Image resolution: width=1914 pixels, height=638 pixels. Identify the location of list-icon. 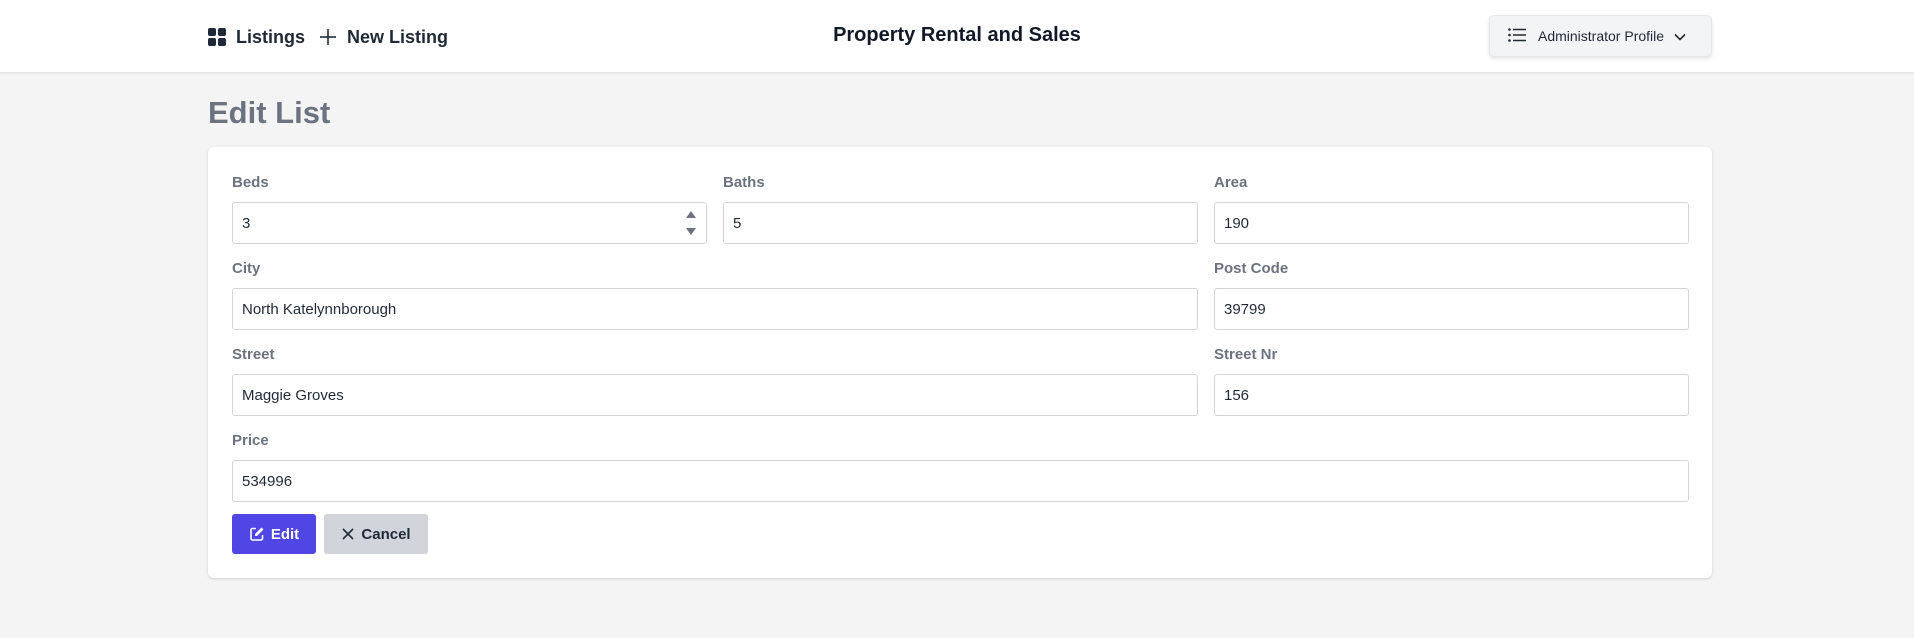
(1517, 36).